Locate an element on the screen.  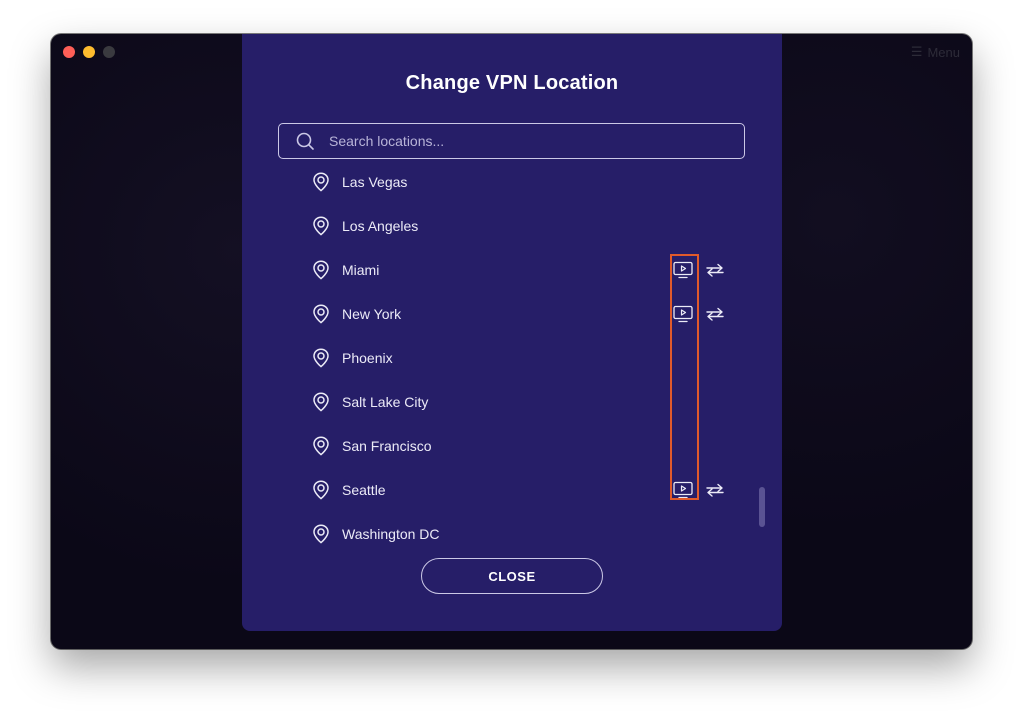
location-label: Seattle is located at coordinates (364, 490).